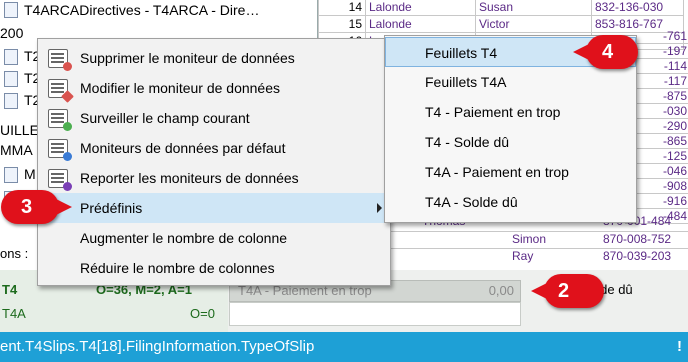 The image size is (688, 362). Describe the element at coordinates (214, 148) in the screenshot. I see `menu-item-default-monitors: Moniteurs de données par défaut` at that location.